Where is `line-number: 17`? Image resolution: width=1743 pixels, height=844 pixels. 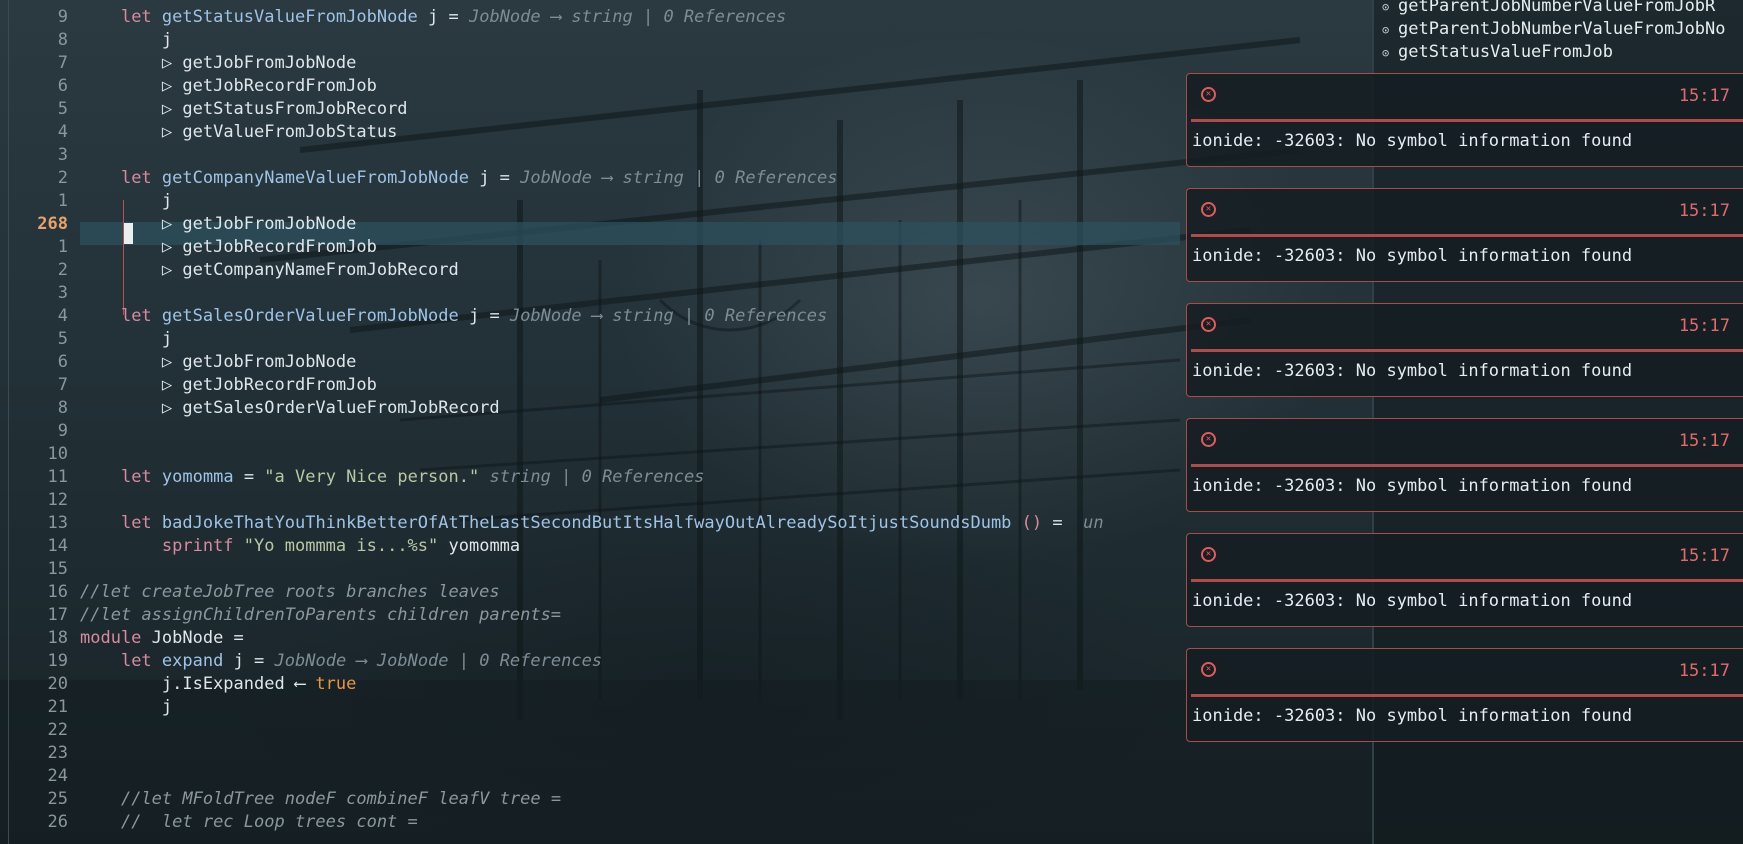 line-number: 17 is located at coordinates (57, 615).